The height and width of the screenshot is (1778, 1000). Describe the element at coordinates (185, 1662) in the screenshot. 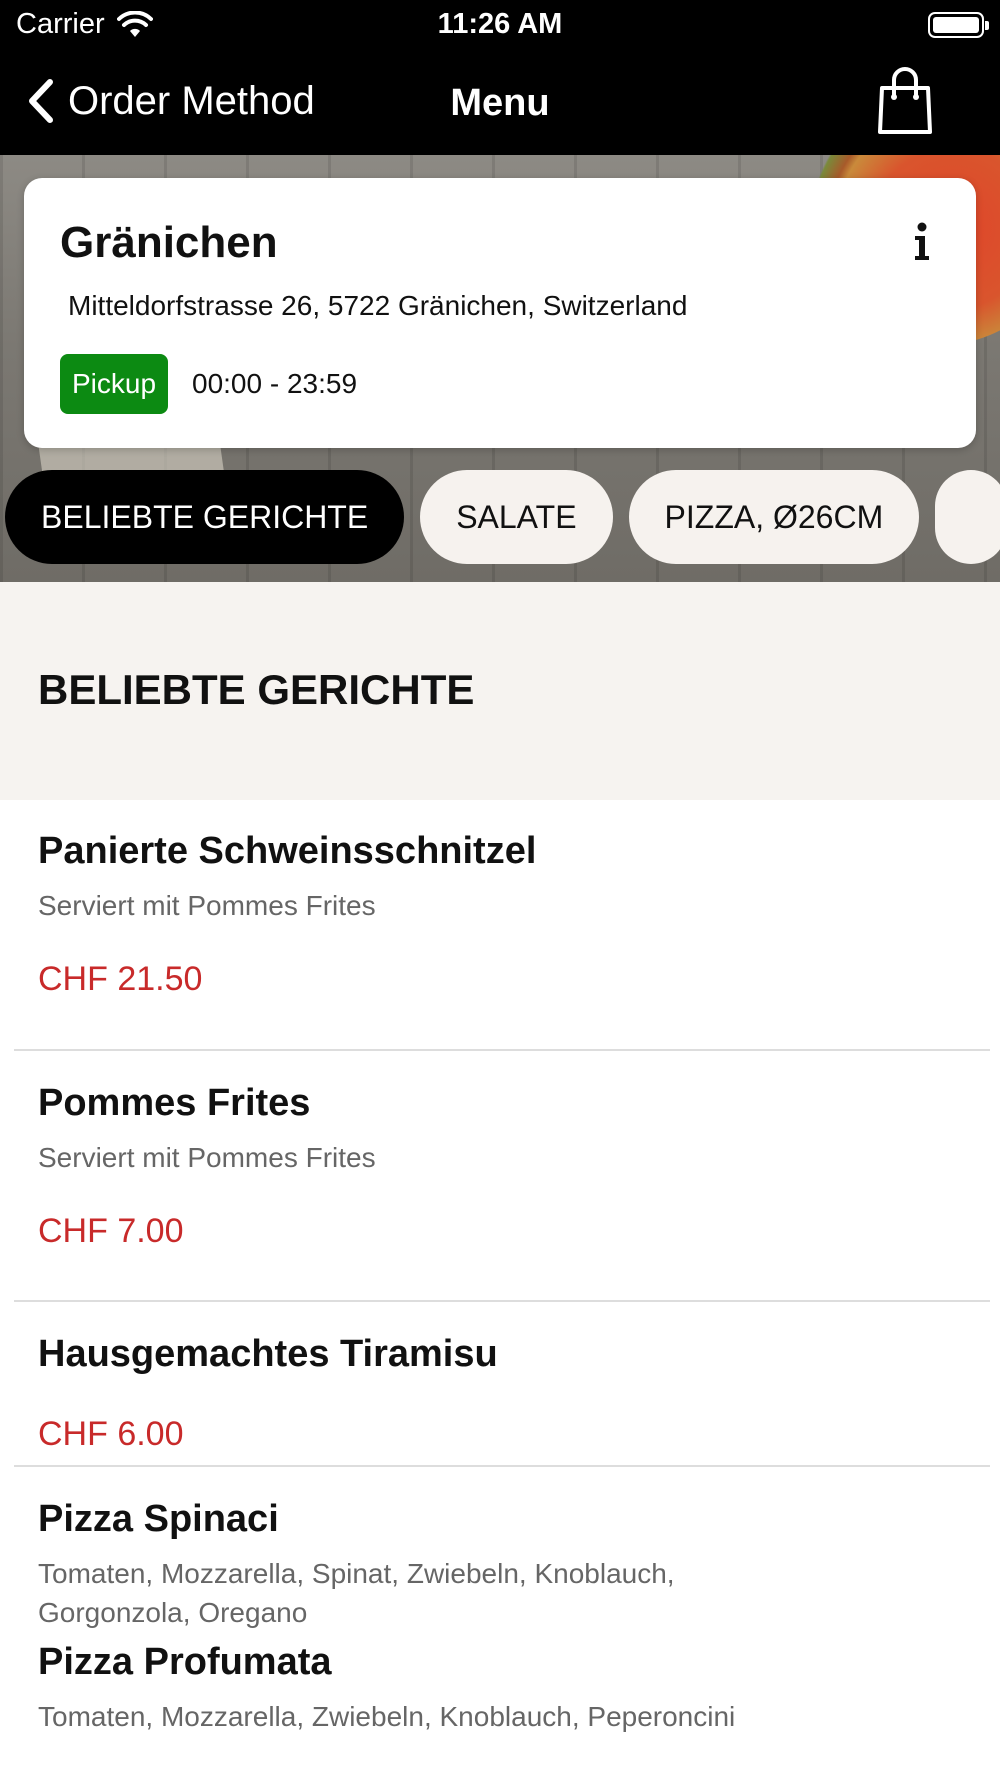

I see `item-name: Pizza Profumata` at that location.